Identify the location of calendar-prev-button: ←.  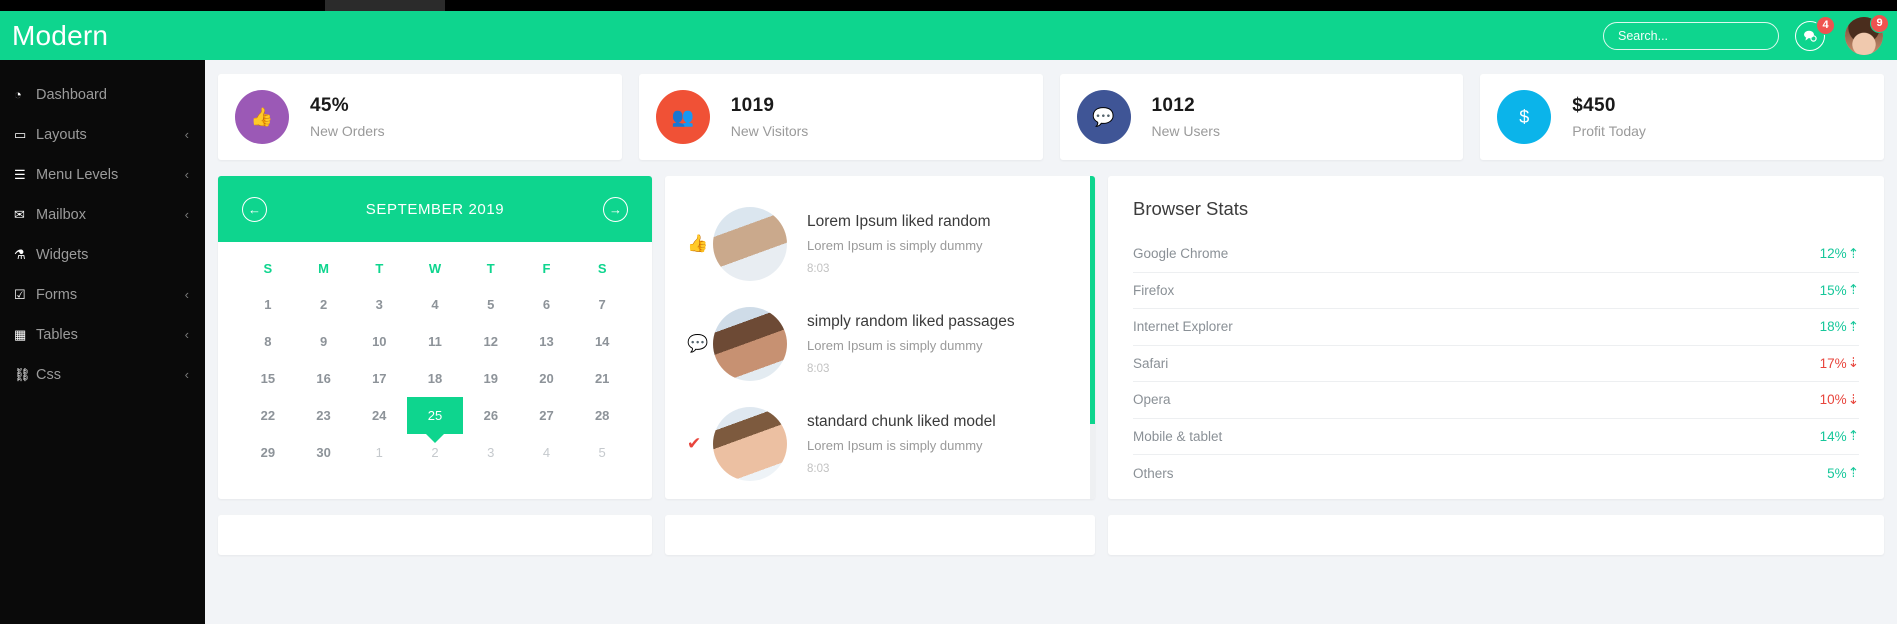
(254, 209).